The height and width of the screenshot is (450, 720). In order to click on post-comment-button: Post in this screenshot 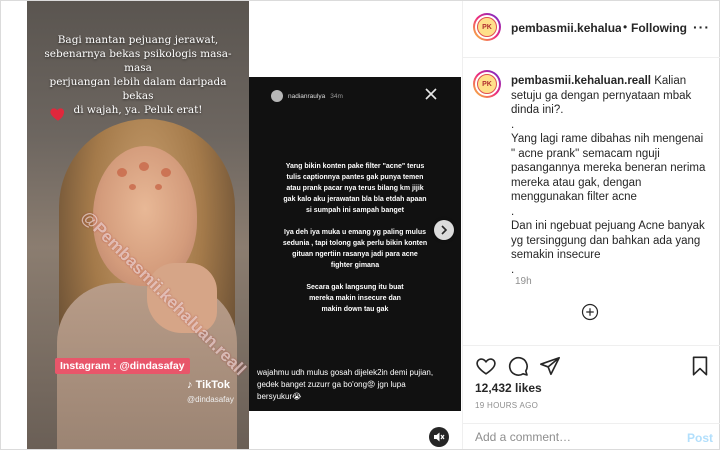, I will do `click(700, 438)`.